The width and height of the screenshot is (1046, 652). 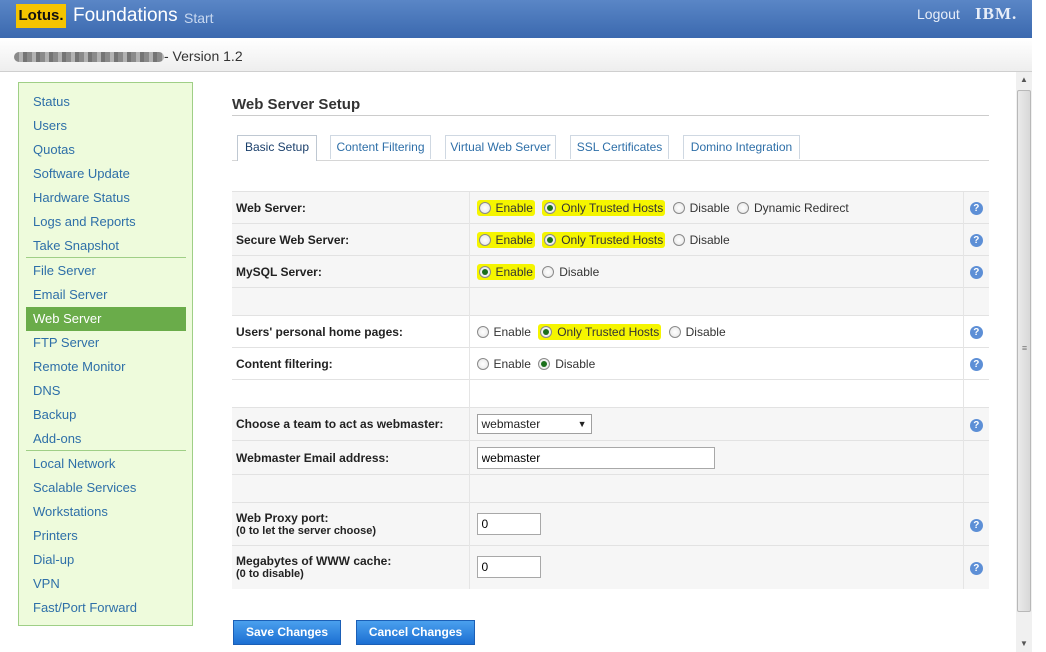 I want to click on www-cache-input, so click(x=508, y=567).